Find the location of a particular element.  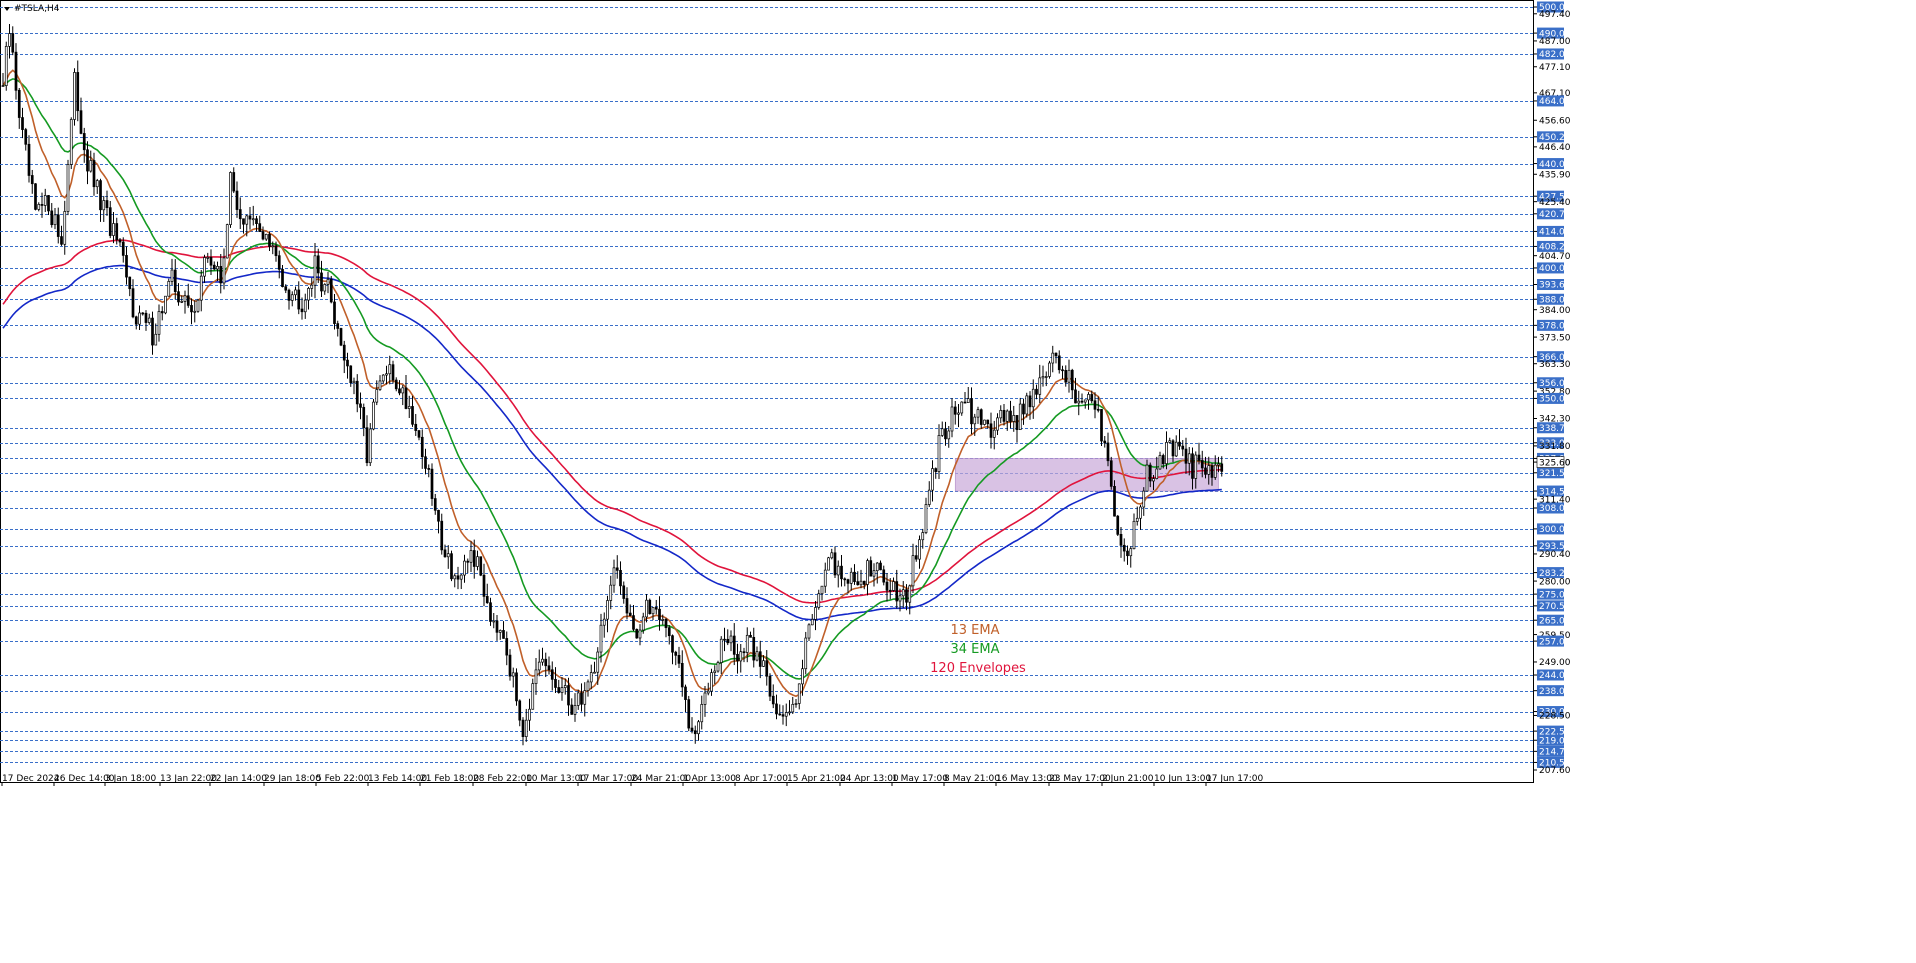

x-tick-label: 15 Apr 21:00 is located at coordinates (816, 779).